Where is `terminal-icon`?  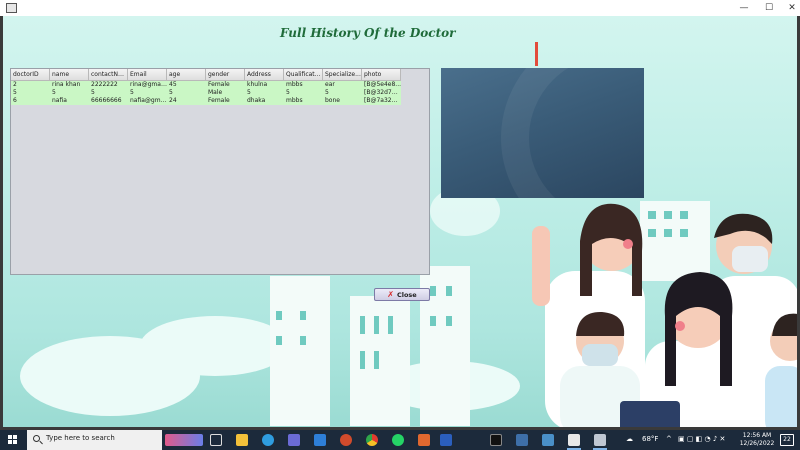 terminal-icon is located at coordinates (496, 440).